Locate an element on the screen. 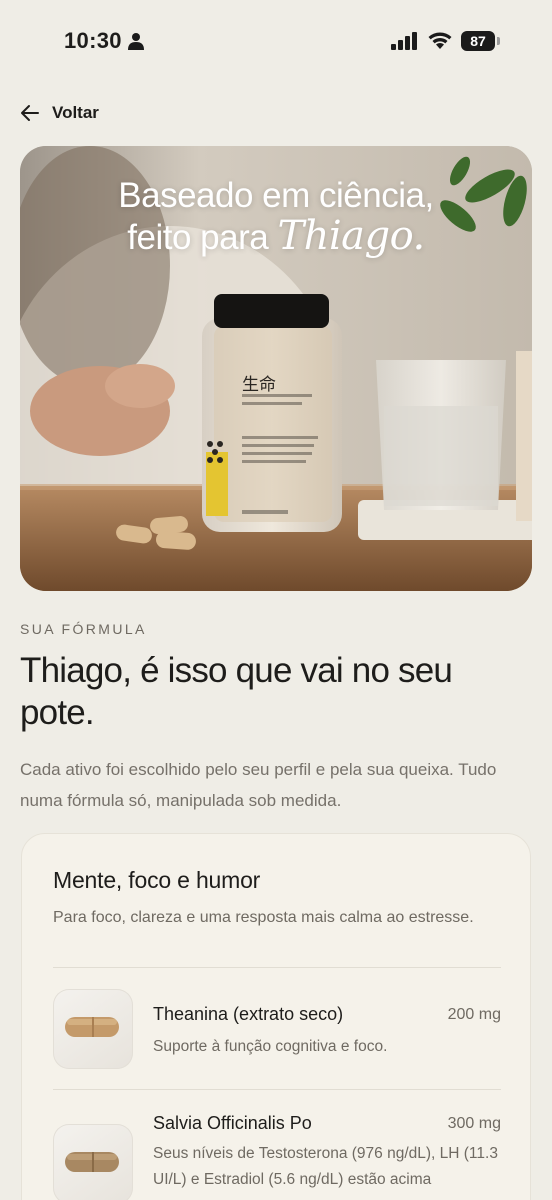 The image size is (552, 1200). signal-icon is located at coordinates (404, 41).